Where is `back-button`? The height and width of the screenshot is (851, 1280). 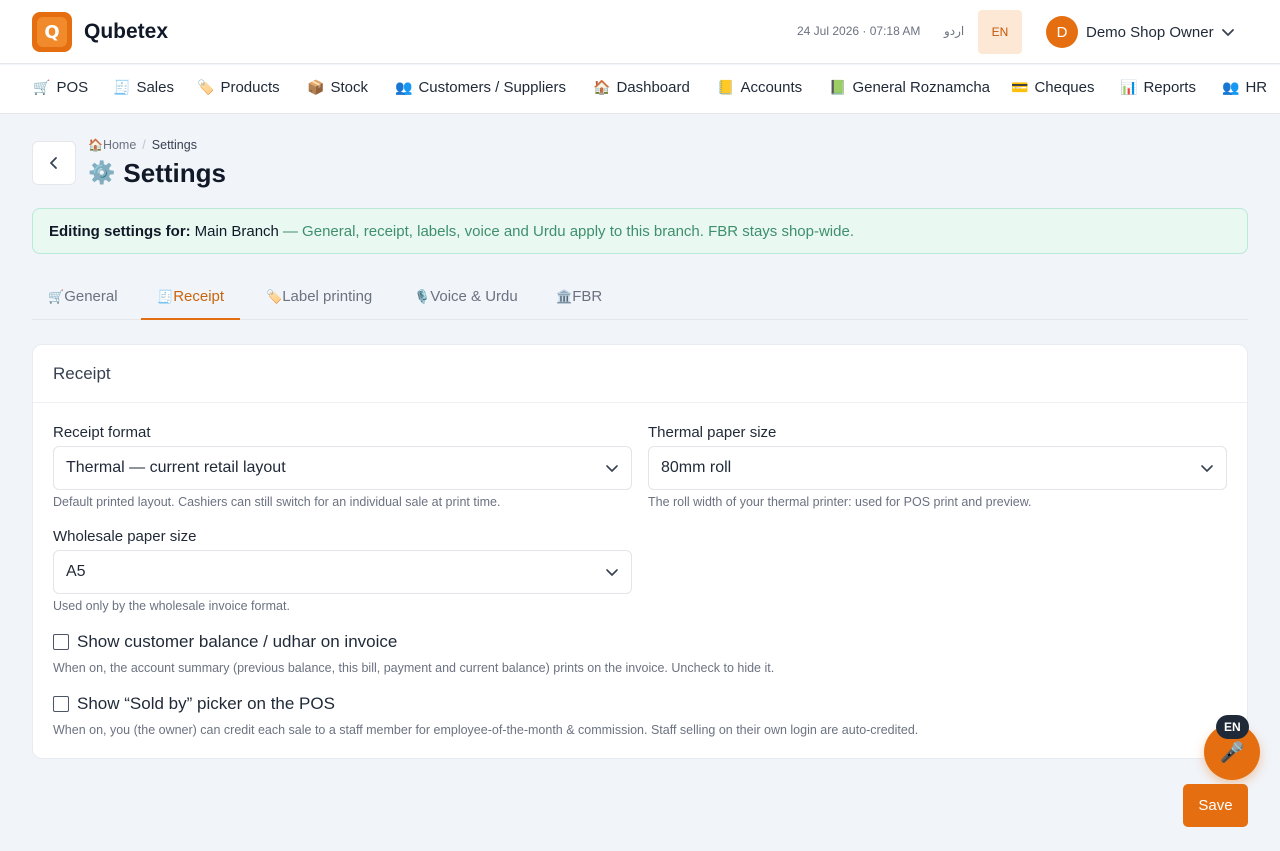
back-button is located at coordinates (54, 163).